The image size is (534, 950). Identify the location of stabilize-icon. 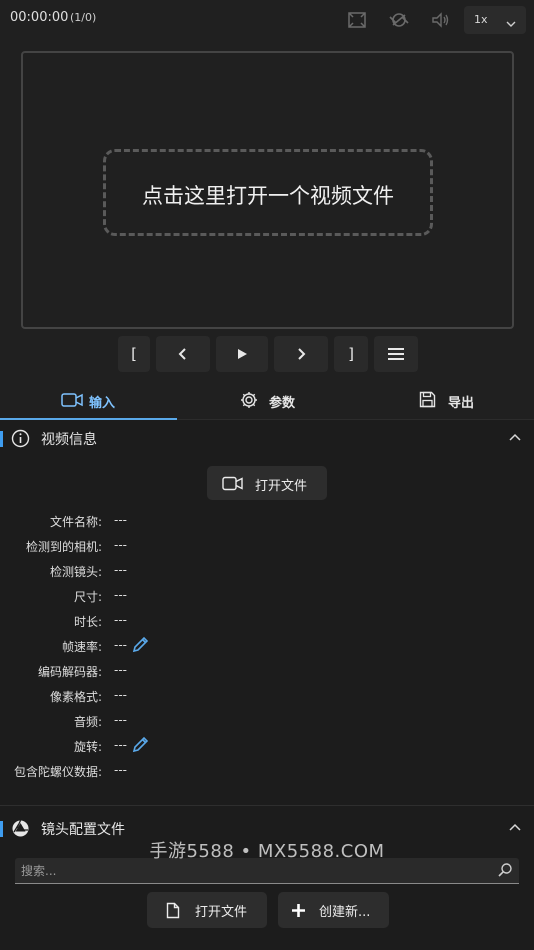
(399, 20).